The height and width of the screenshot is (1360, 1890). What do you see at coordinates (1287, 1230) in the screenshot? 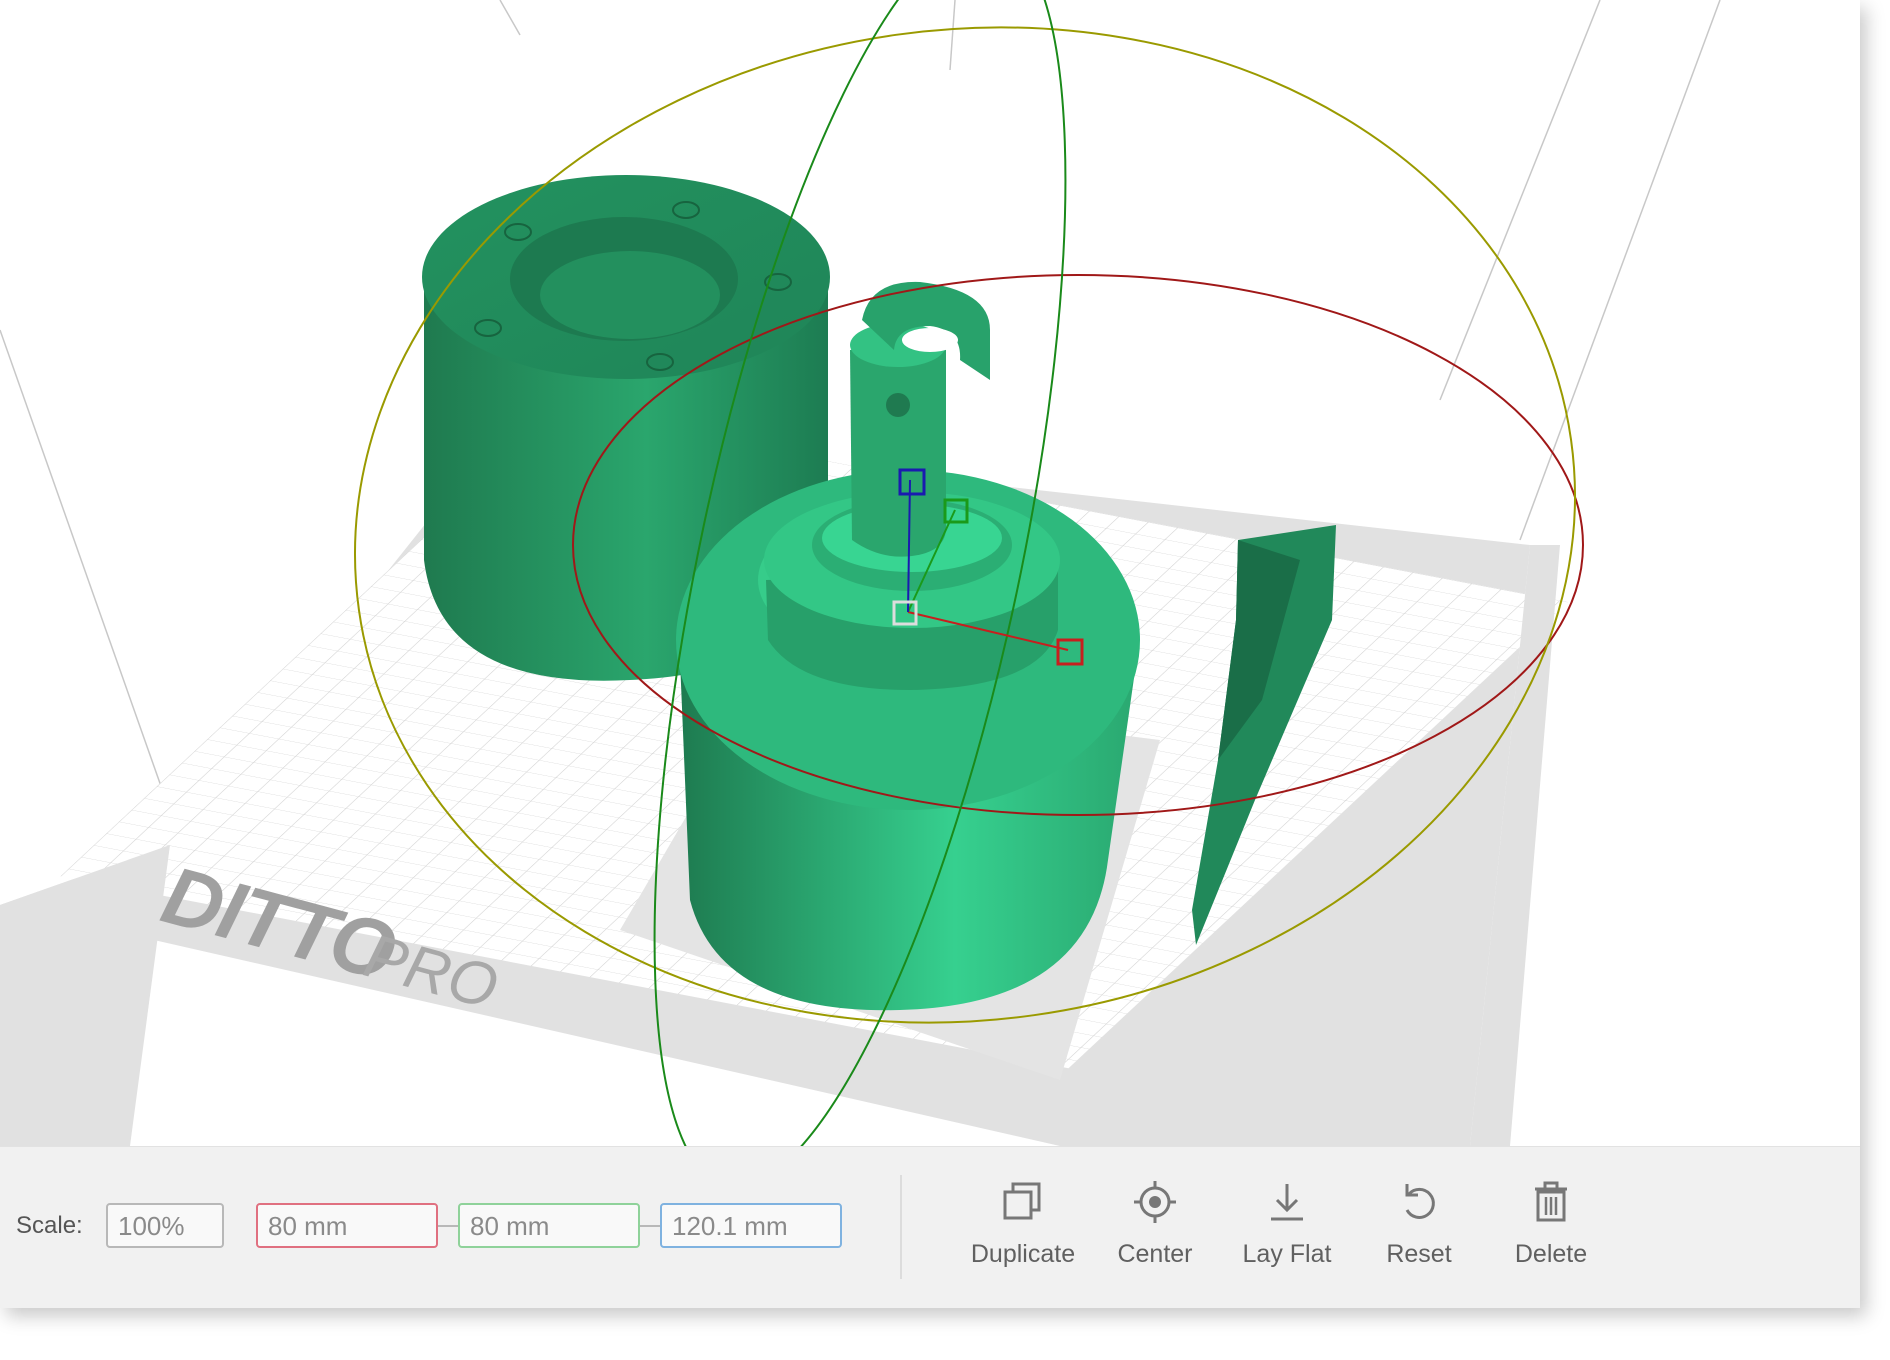
I see `lay-flat-button: Lay Flat` at bounding box center [1287, 1230].